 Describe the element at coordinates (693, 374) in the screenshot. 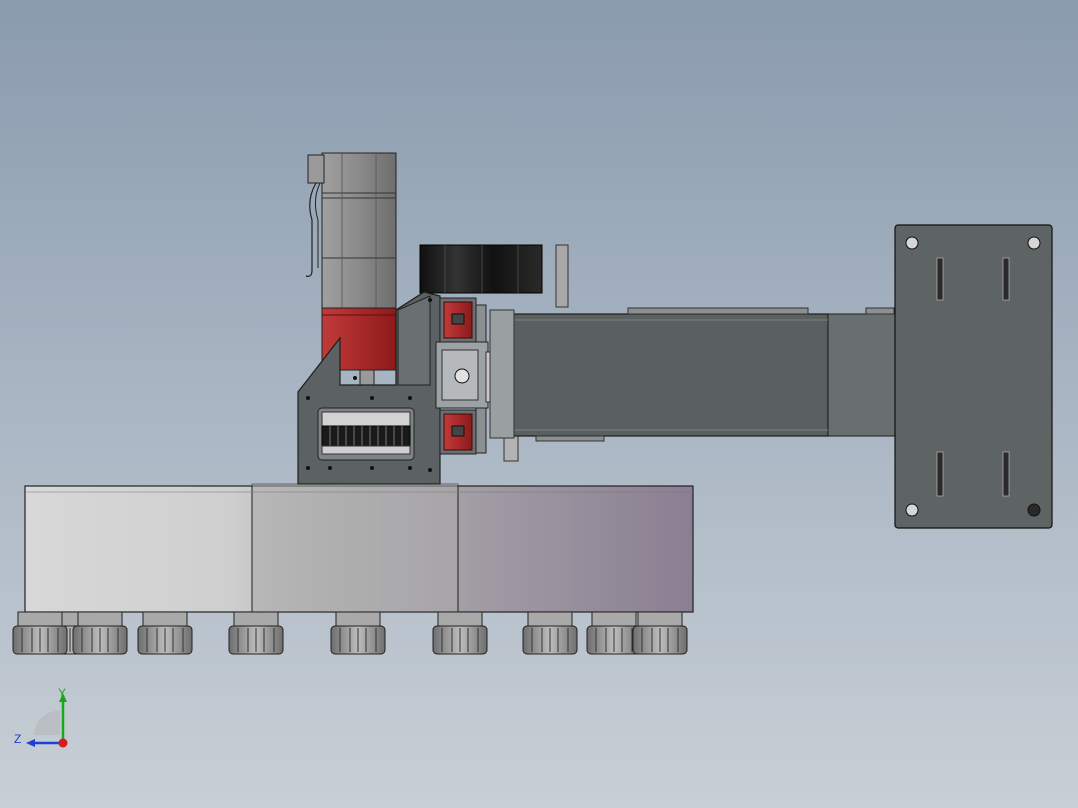

I see `linear-actuator-arm` at that location.